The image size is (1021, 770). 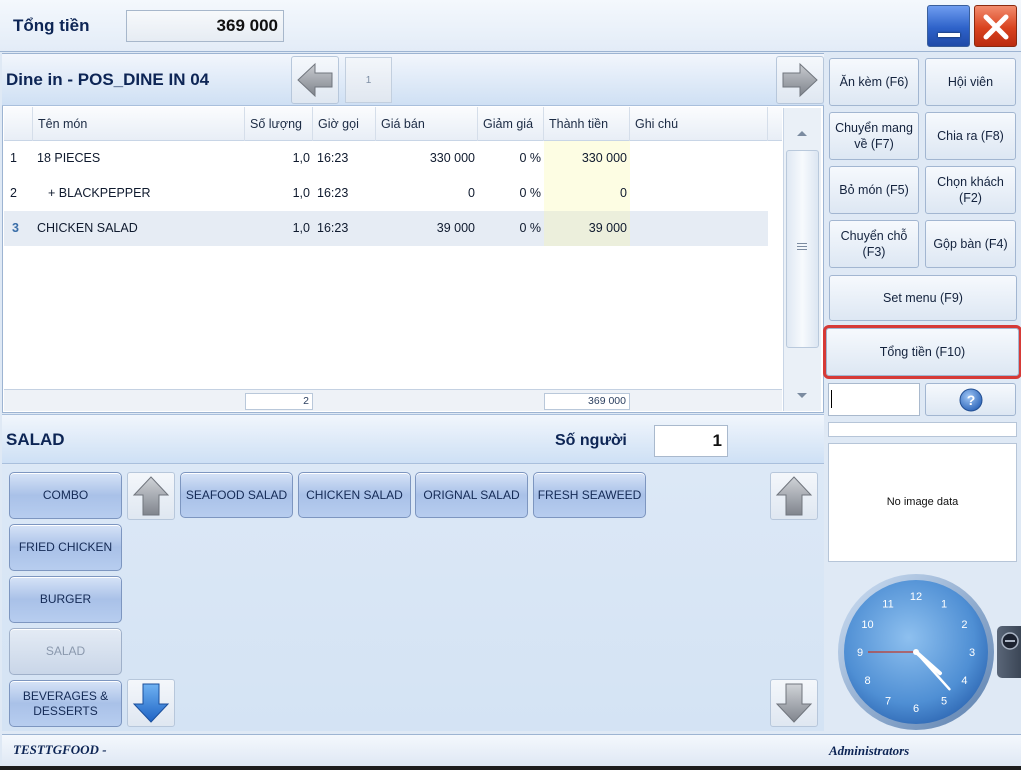 I want to click on clock-numeral: 3, so click(x=972, y=653).